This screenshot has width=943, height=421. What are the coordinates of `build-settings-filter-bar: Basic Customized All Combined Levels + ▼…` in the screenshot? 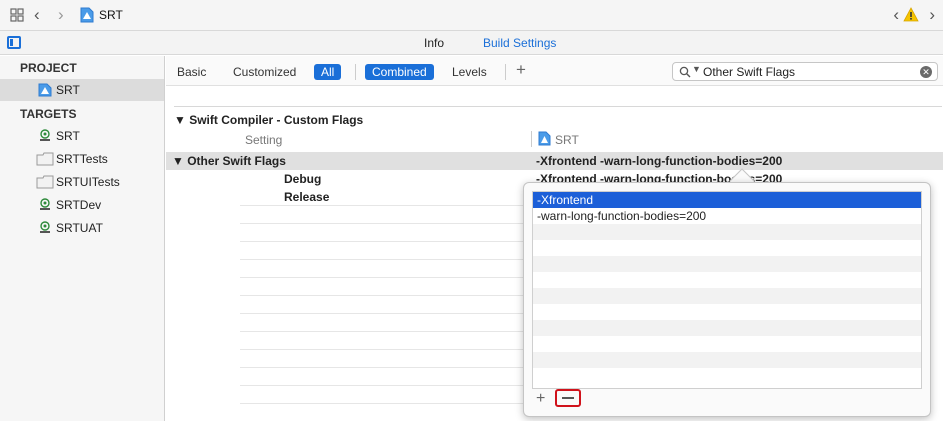 It's located at (554, 71).